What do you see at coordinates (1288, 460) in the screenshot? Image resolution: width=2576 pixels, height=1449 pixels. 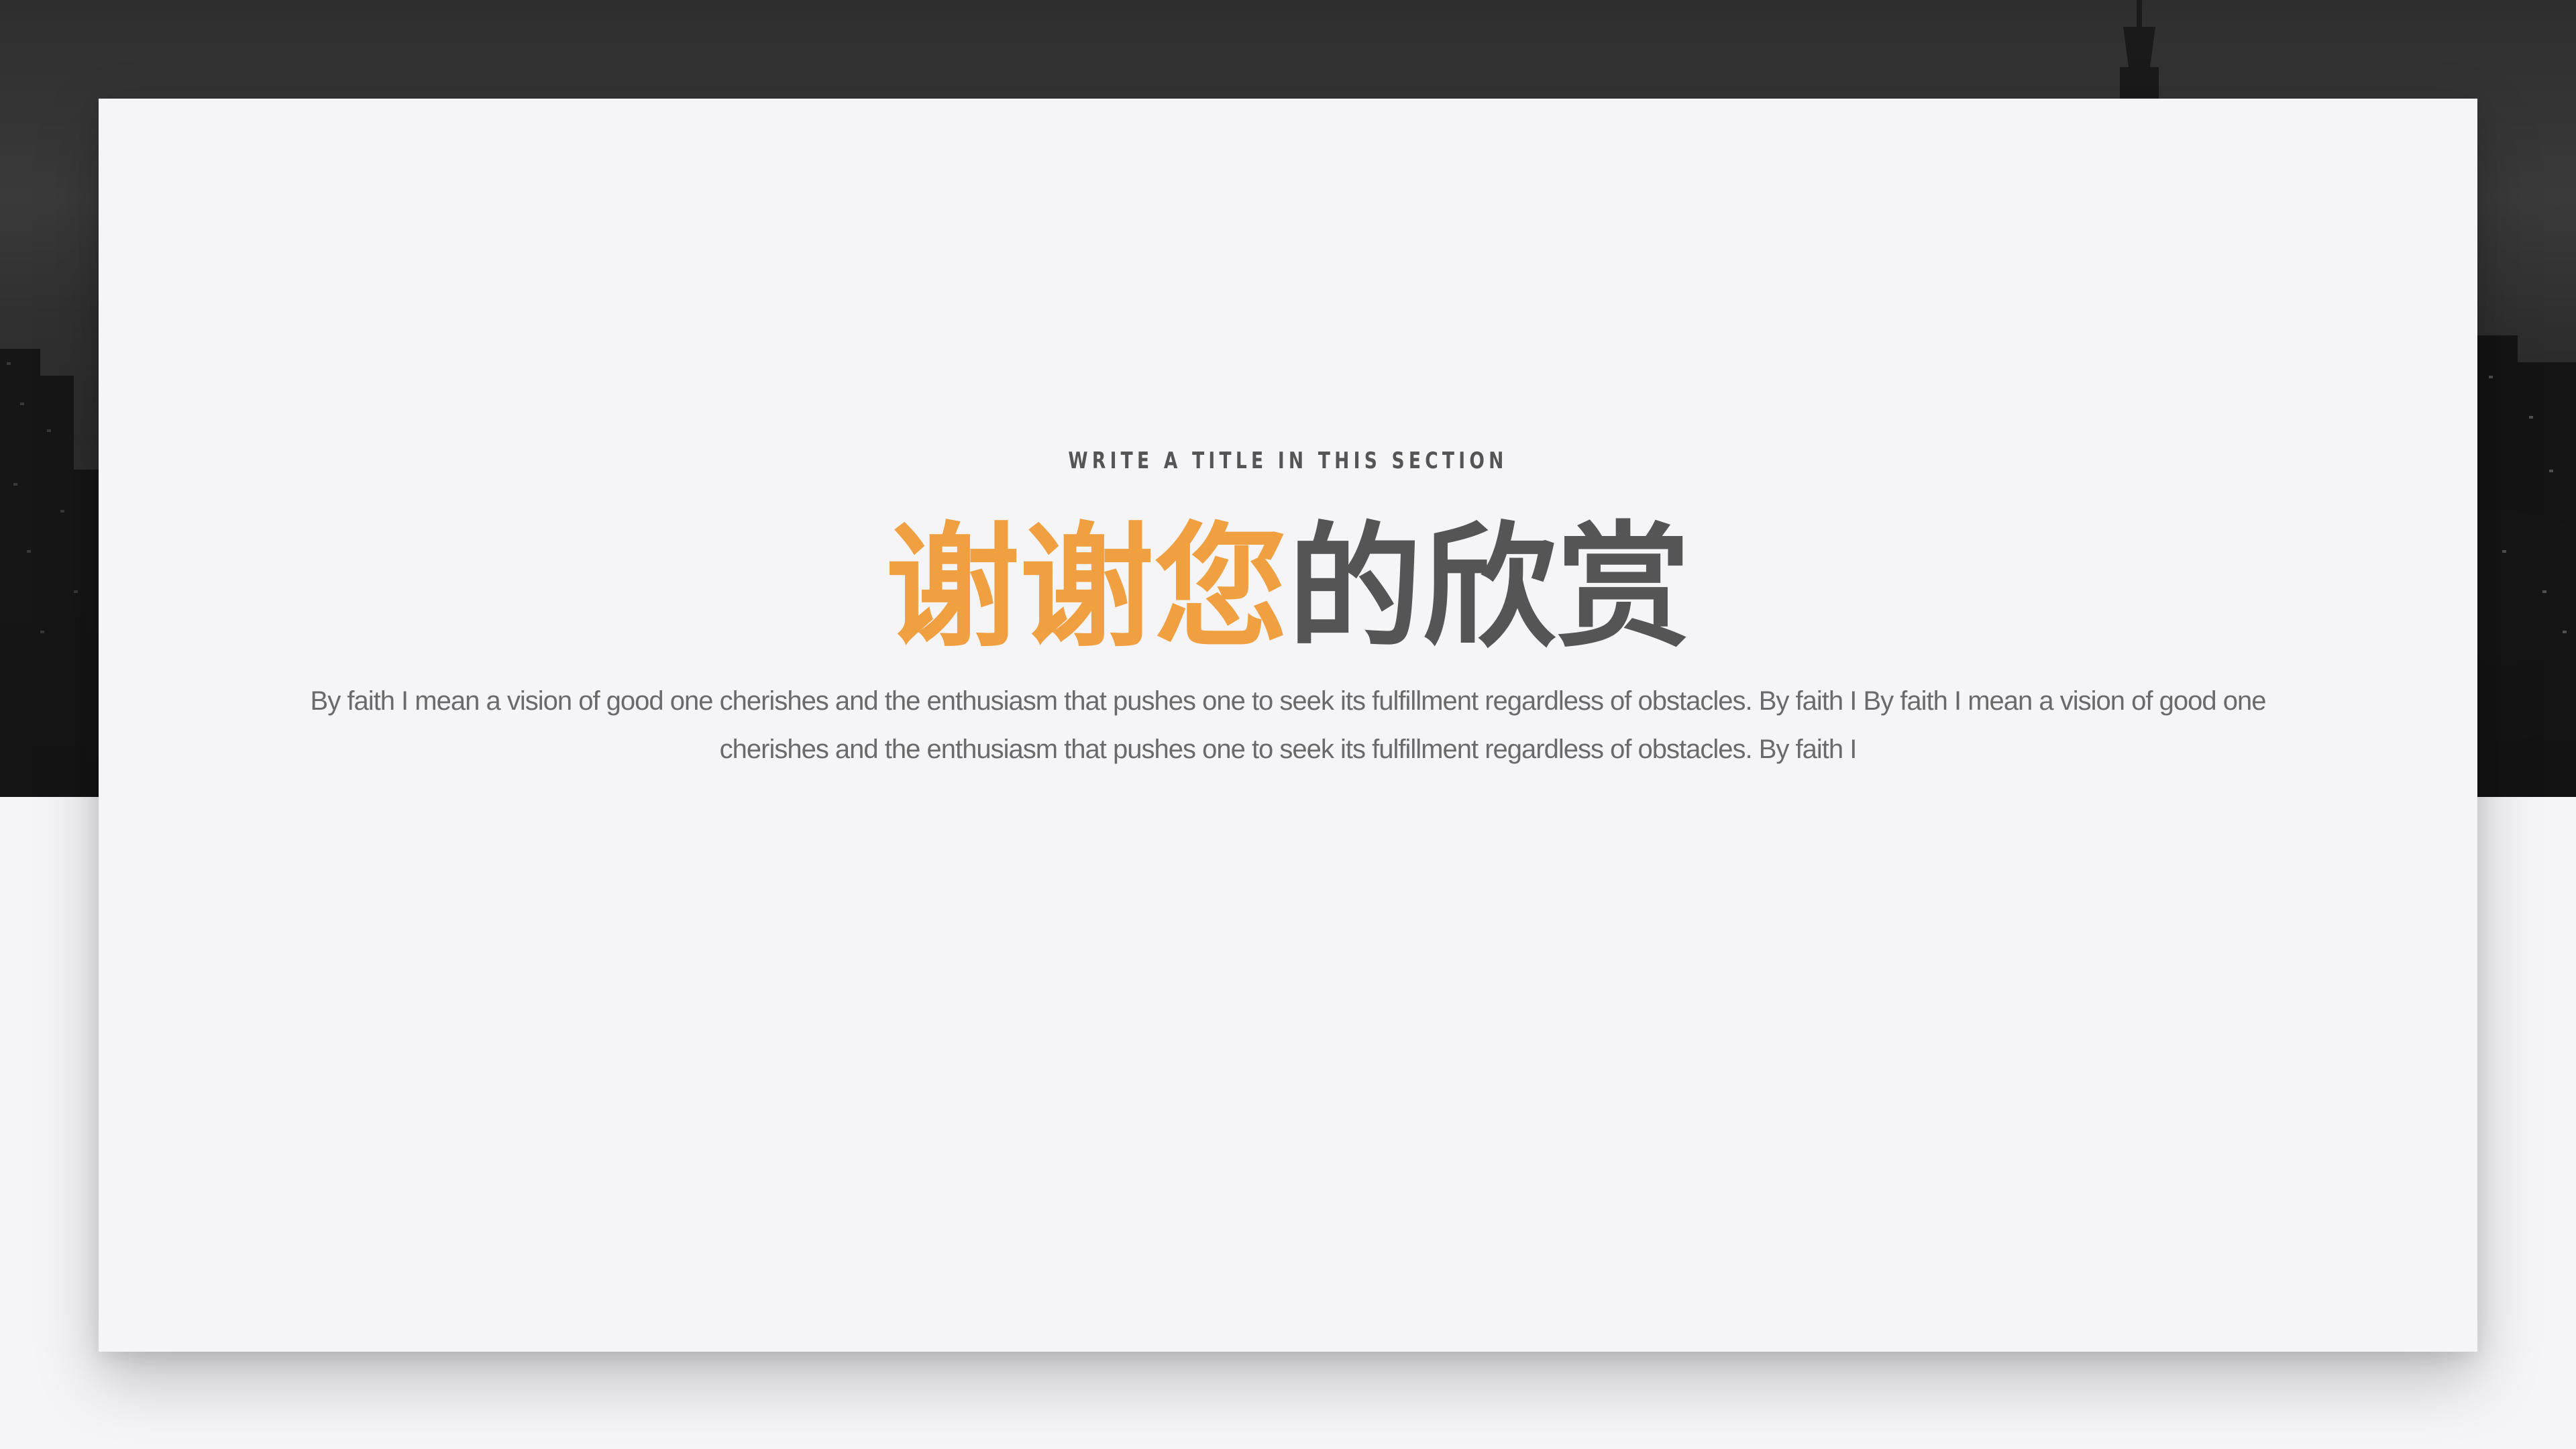 I see `section-eyebrow-title: WRITE A TITLE IN THIS SECTION` at bounding box center [1288, 460].